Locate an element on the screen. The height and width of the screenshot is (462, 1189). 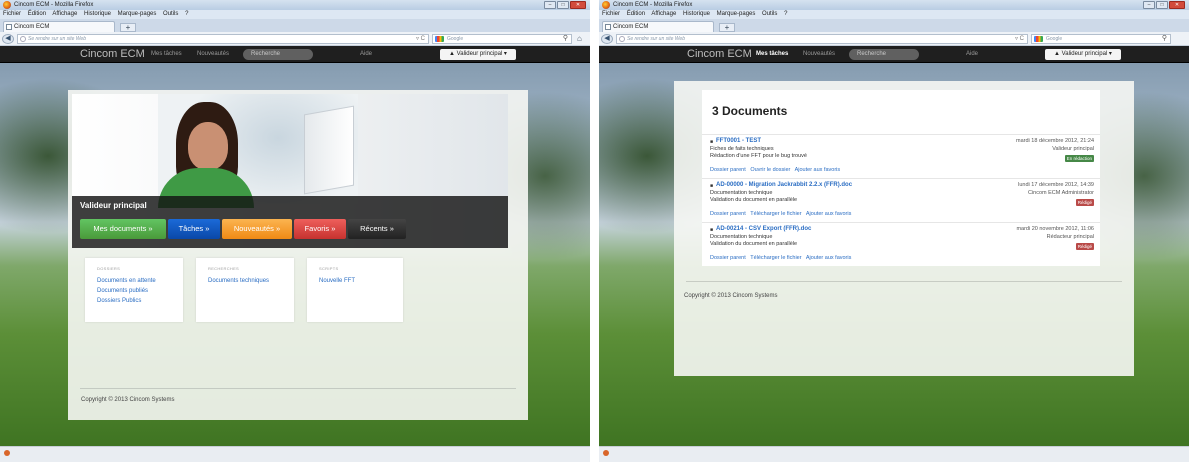
favoris-button: Favoris » is located at coordinates (320, 229).